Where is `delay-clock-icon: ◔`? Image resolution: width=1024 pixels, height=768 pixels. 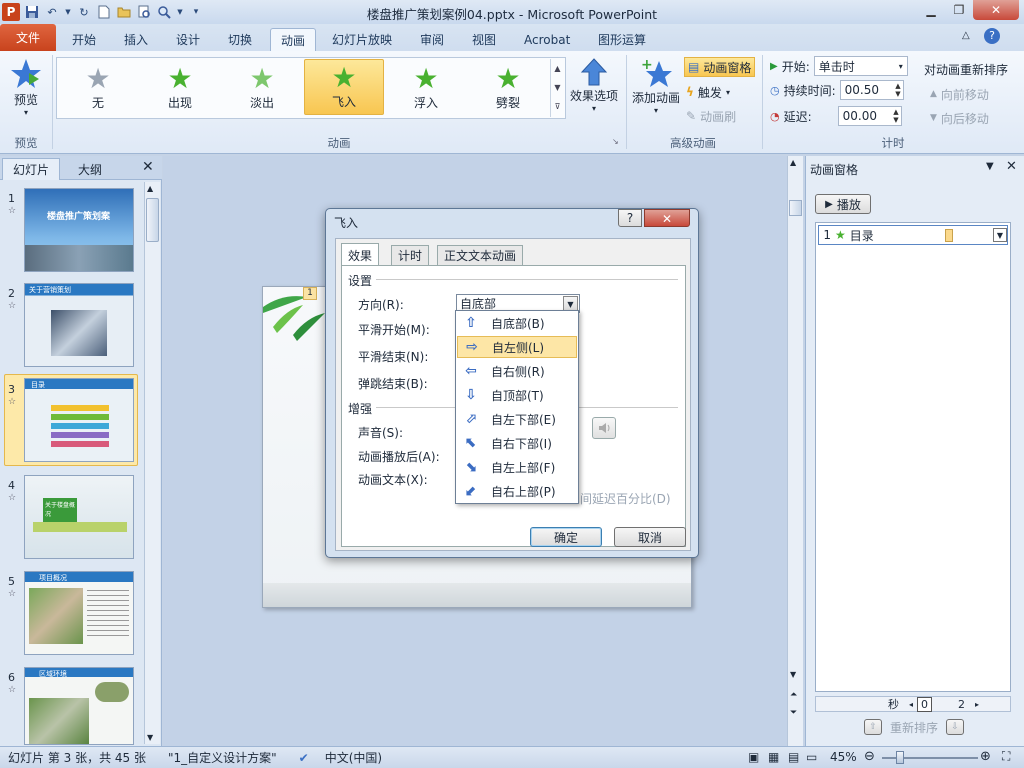
delay-clock-icon: ◔ is located at coordinates (775, 116).